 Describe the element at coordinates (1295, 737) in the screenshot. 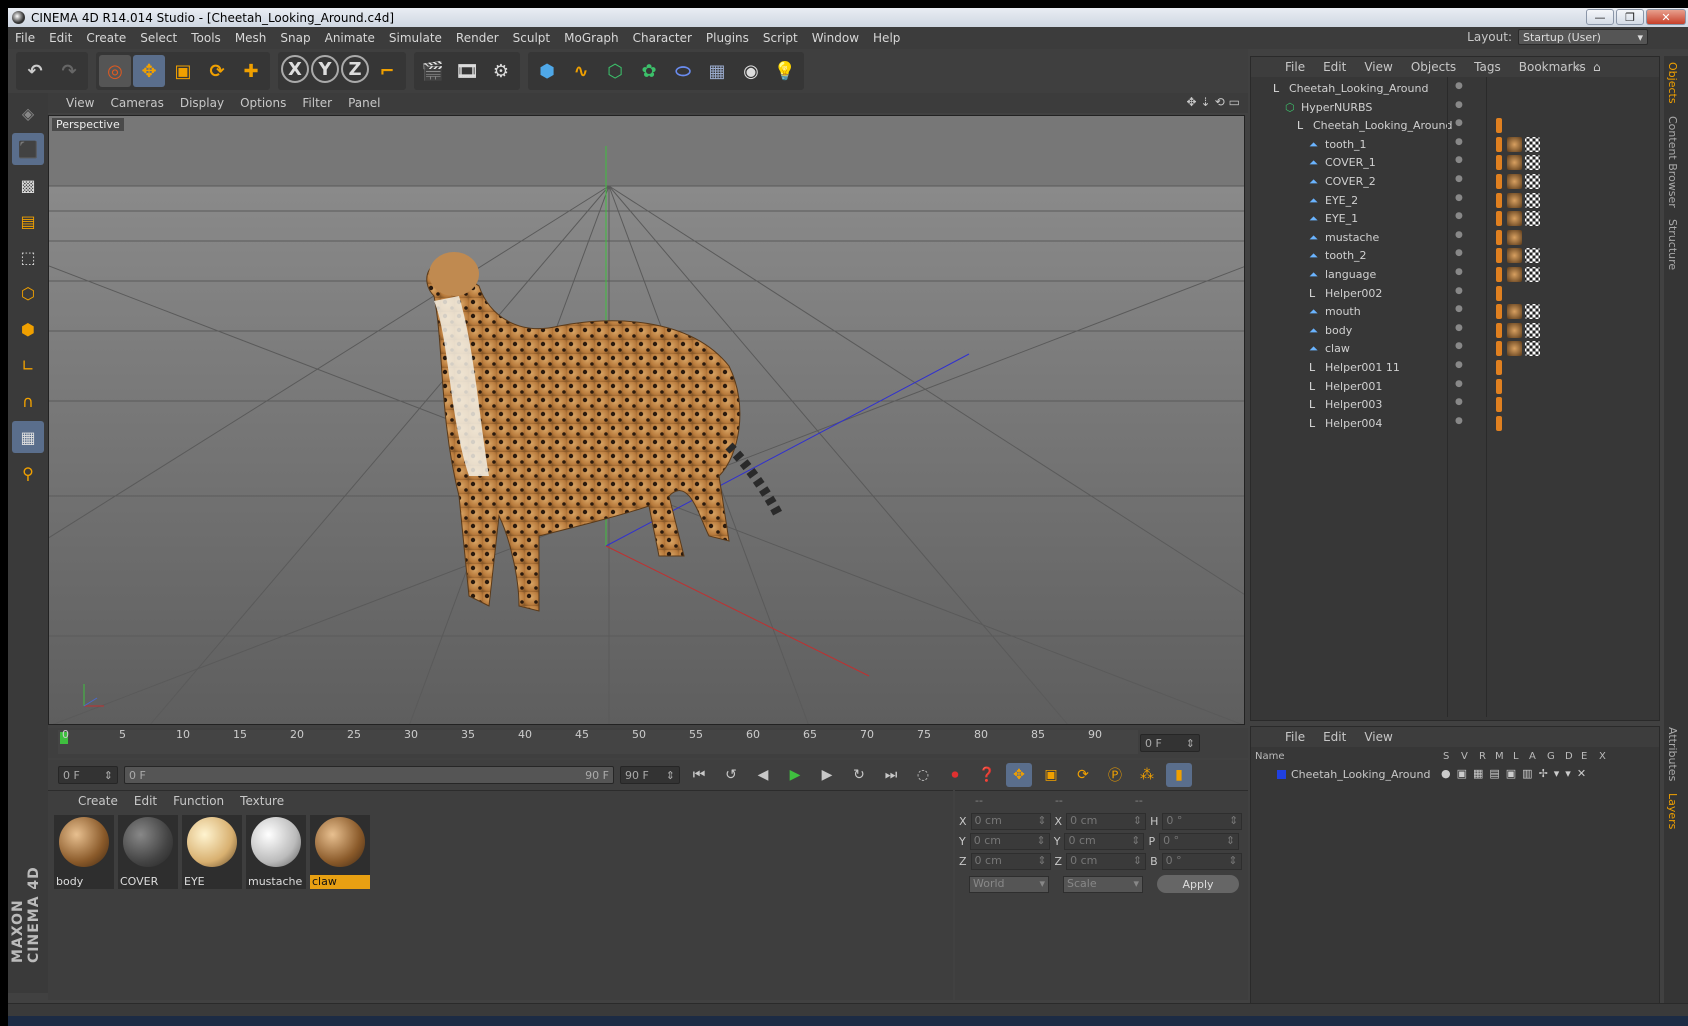

I see `layer-menu-file: File` at that location.